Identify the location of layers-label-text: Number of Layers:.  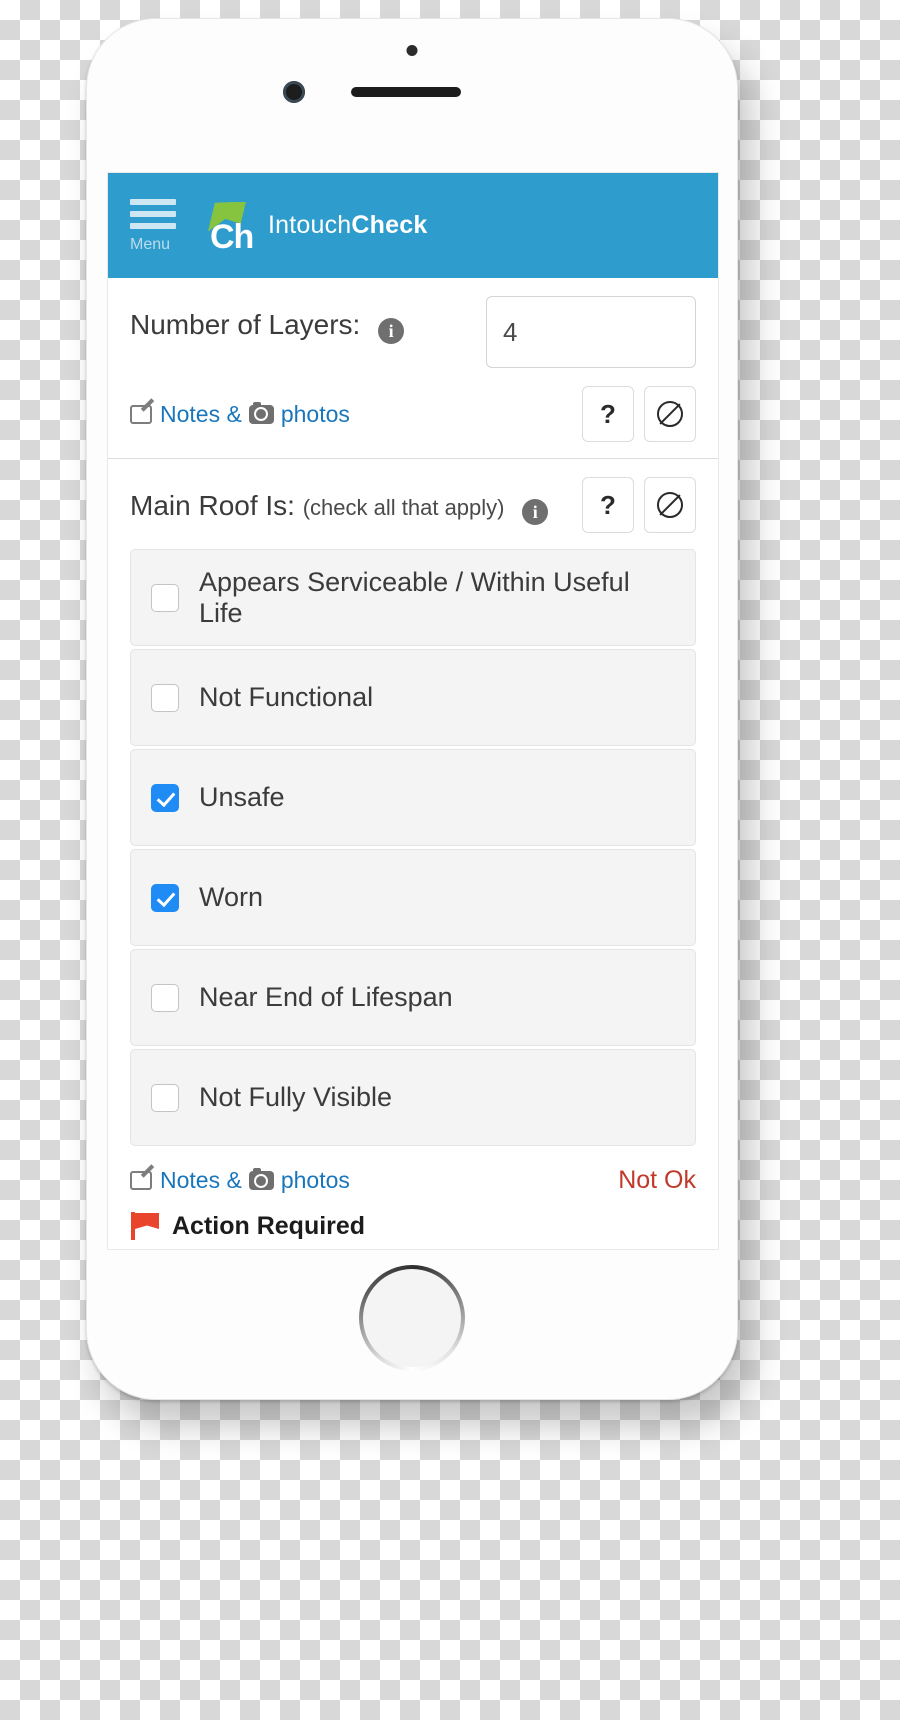
(245, 324).